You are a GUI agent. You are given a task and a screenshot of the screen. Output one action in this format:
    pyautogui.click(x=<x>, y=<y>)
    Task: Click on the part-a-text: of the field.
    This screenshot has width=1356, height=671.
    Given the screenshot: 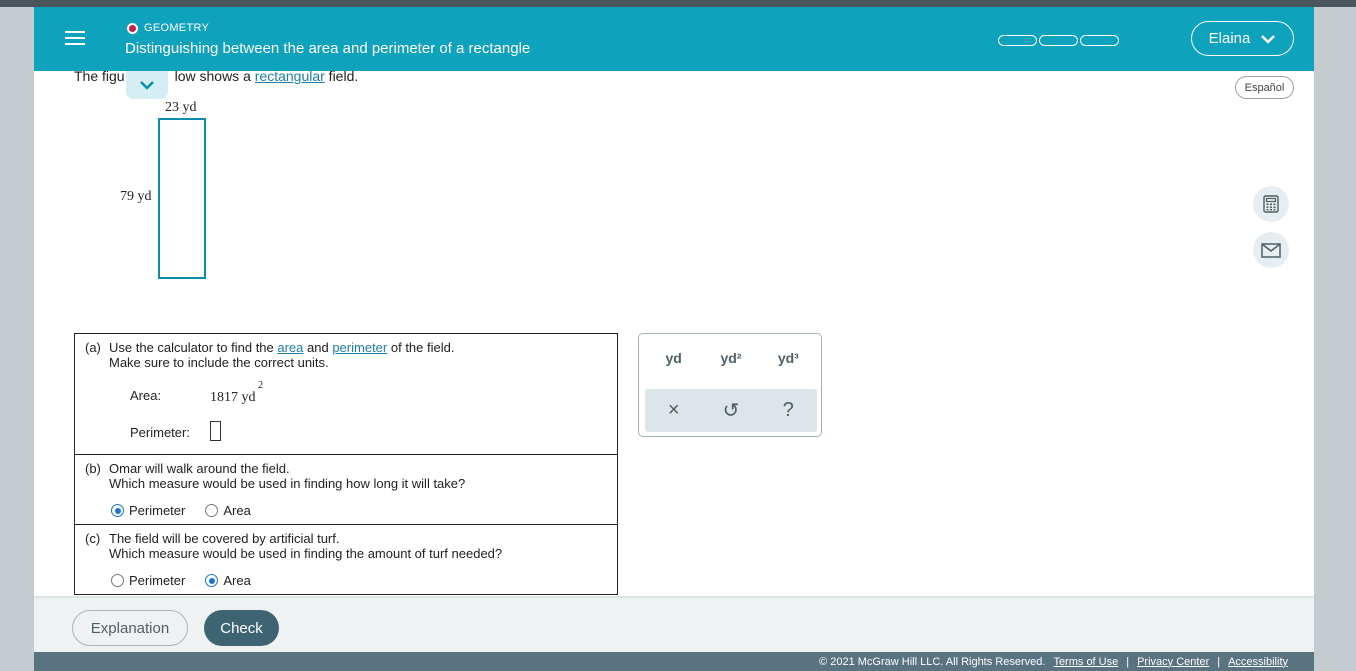 What is the action you would take?
    pyautogui.click(x=421, y=347)
    